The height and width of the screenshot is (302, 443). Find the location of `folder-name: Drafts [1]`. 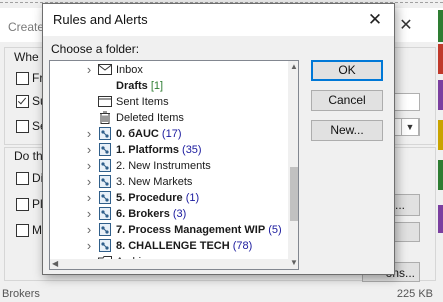

folder-name: Drafts [1] is located at coordinates (140, 86).